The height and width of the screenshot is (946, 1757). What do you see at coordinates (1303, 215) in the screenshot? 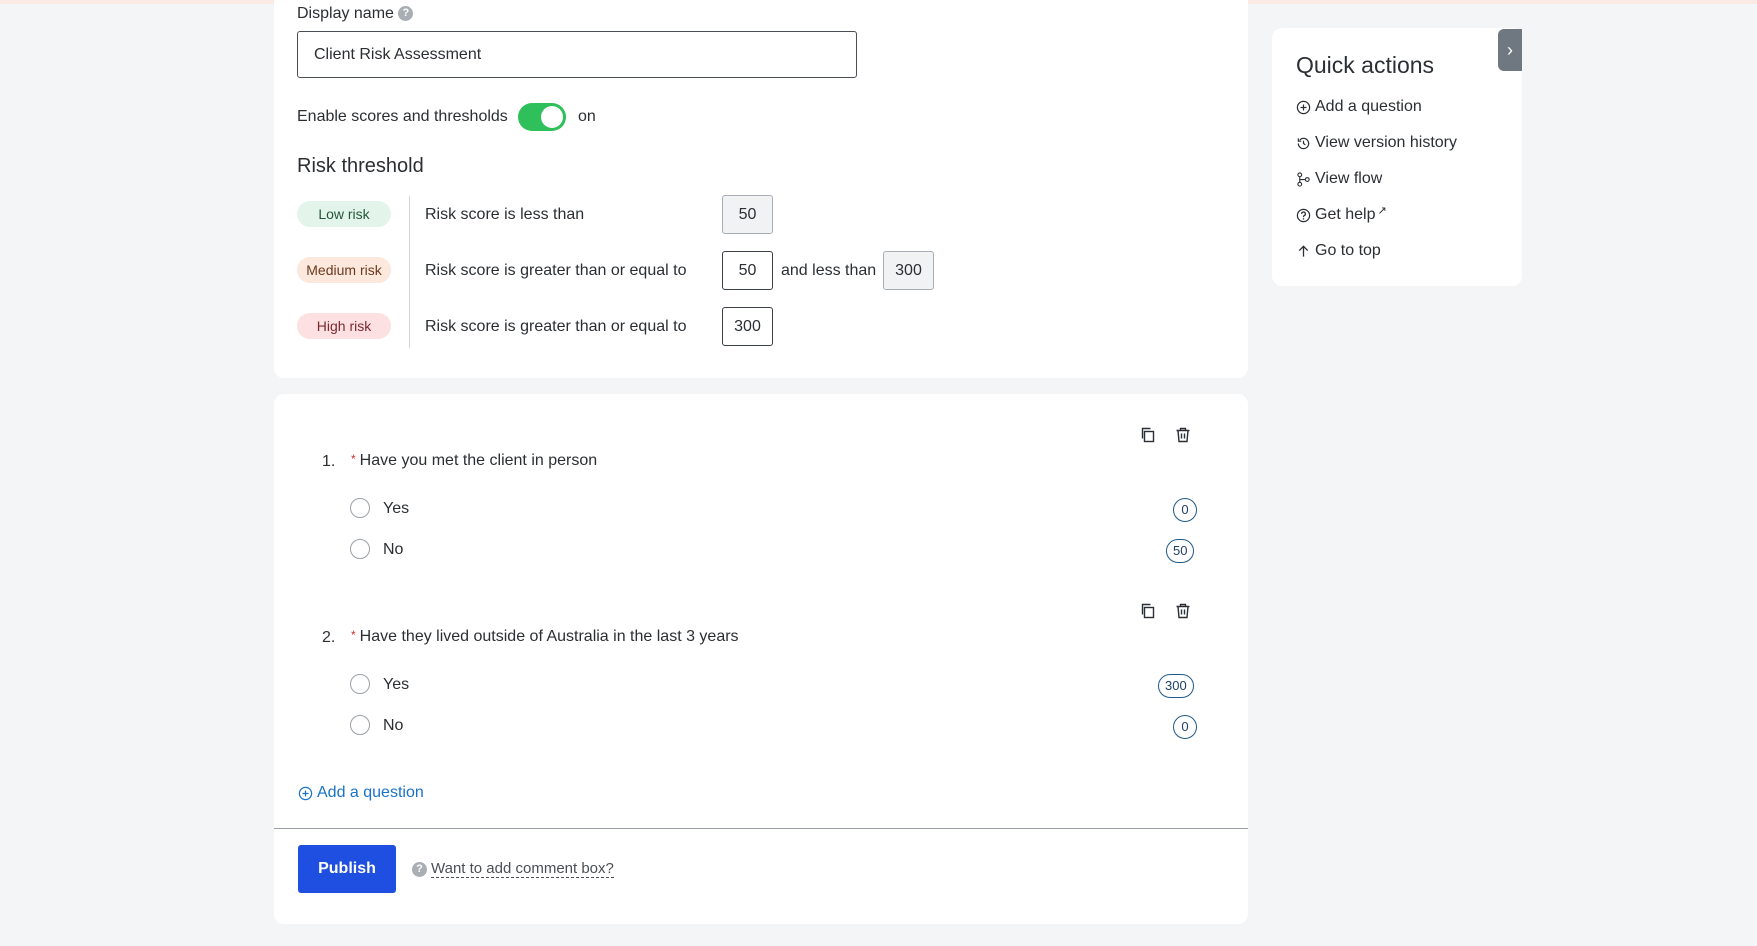
I see `help-circle-icon` at bounding box center [1303, 215].